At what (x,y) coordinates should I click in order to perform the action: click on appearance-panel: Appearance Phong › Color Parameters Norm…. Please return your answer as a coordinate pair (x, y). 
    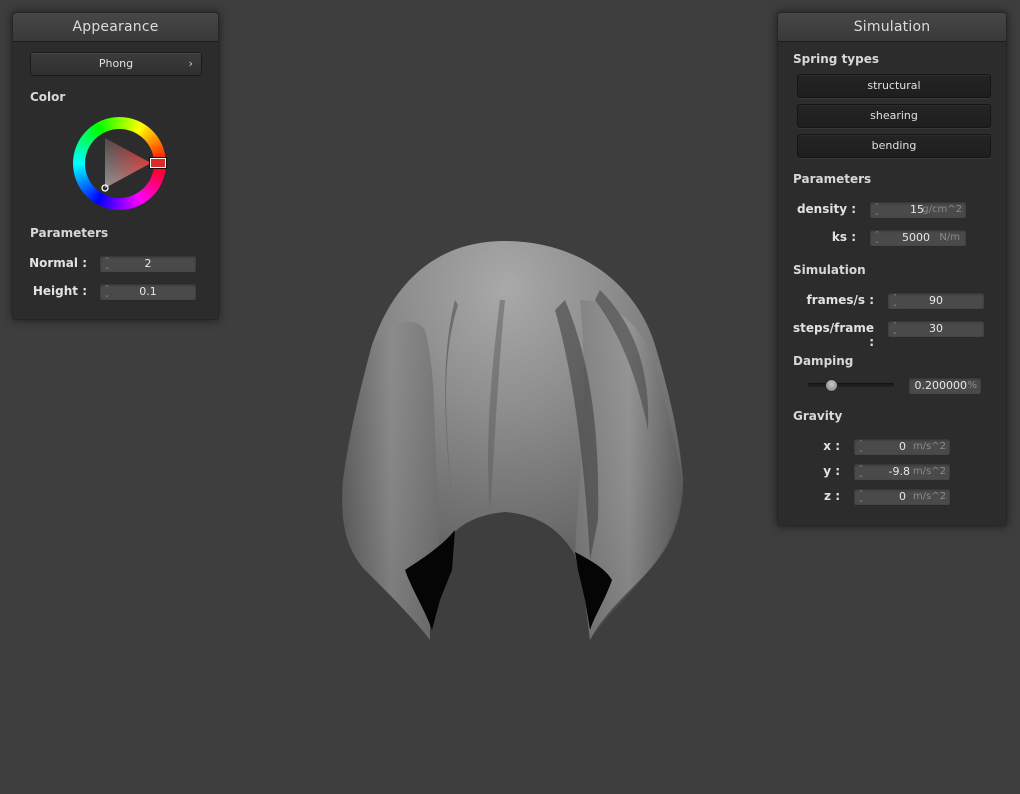
    Looking at the image, I should click on (115, 166).